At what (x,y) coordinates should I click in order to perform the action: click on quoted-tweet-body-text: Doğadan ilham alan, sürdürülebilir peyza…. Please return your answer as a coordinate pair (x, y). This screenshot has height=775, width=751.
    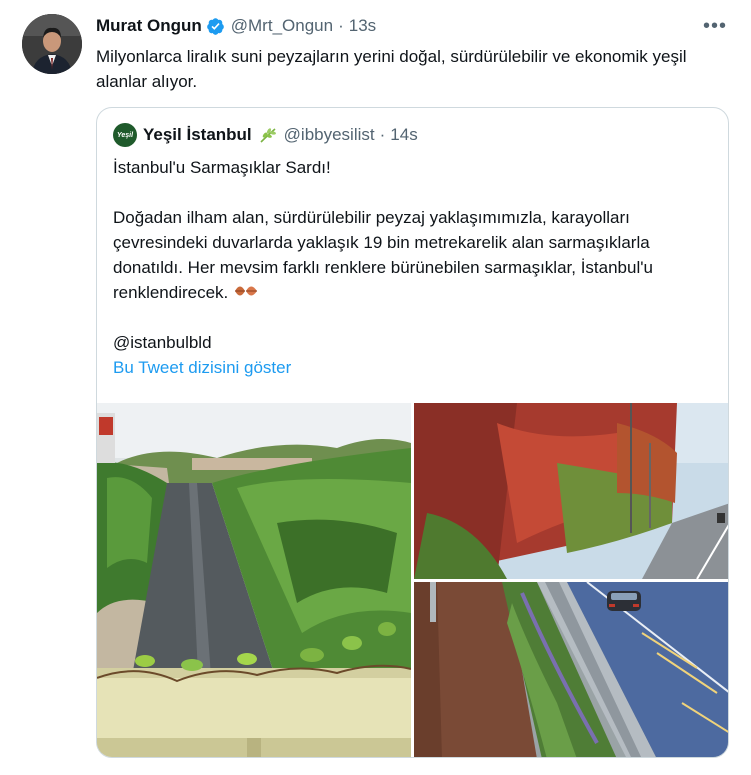
    Looking at the image, I should click on (383, 255).